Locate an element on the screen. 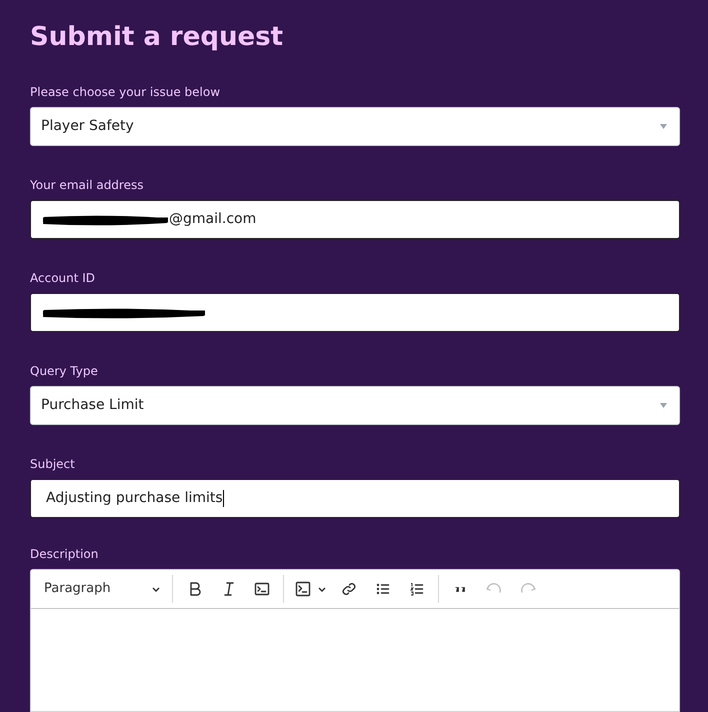 This screenshot has height=712, width=708. paragraph-format-dropdown: Paragraph is located at coordinates (102, 589).